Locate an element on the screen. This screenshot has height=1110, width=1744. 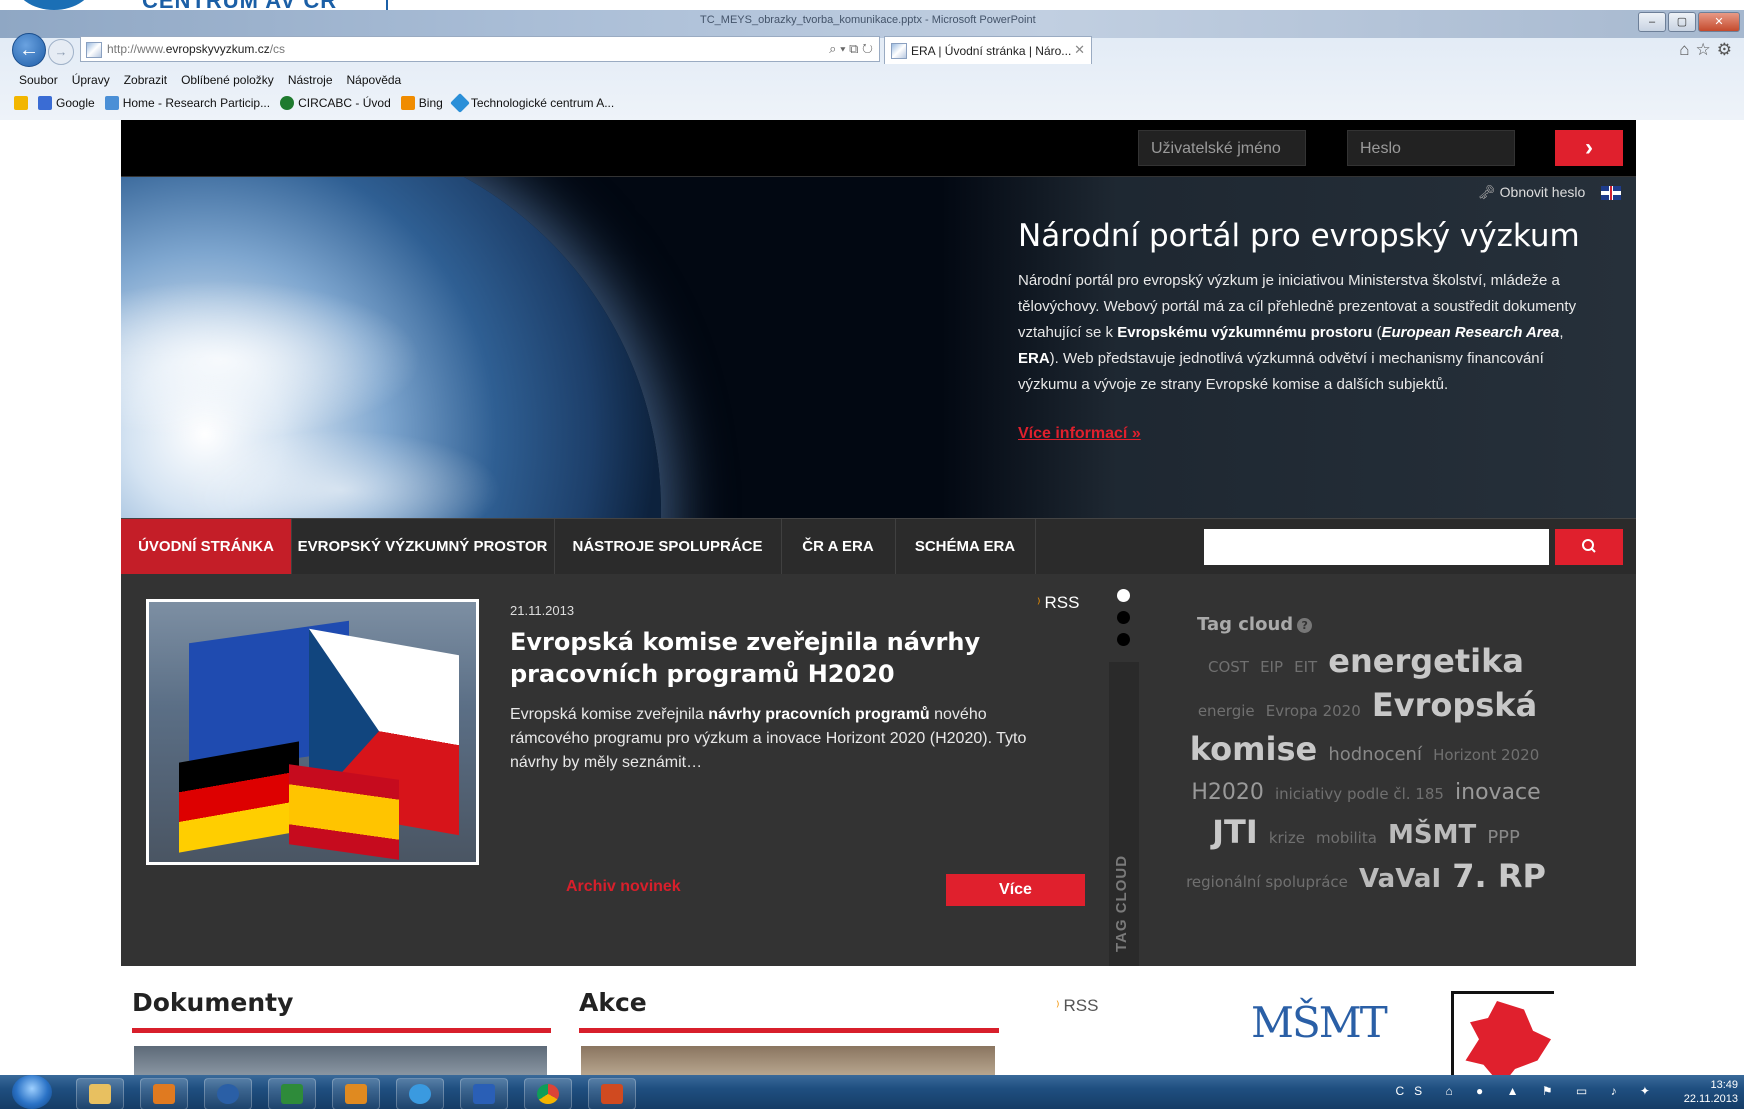
taskbar-explorer is located at coordinates (100, 1094).